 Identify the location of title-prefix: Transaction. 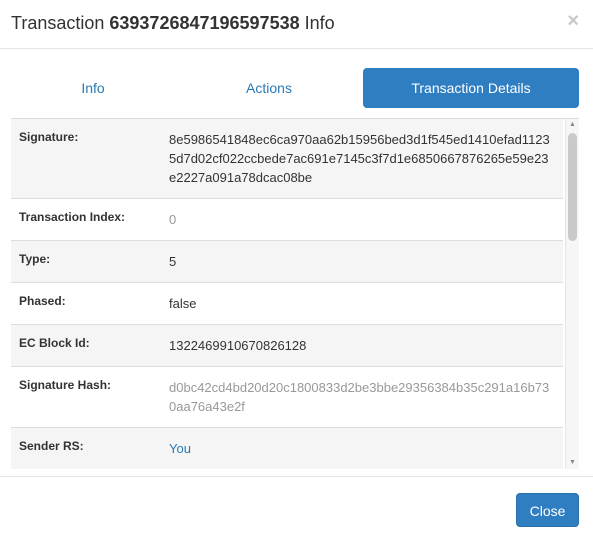
(58, 23).